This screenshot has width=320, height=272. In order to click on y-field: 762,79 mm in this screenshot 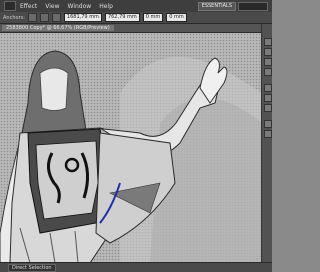, I will do `click(122, 17)`.